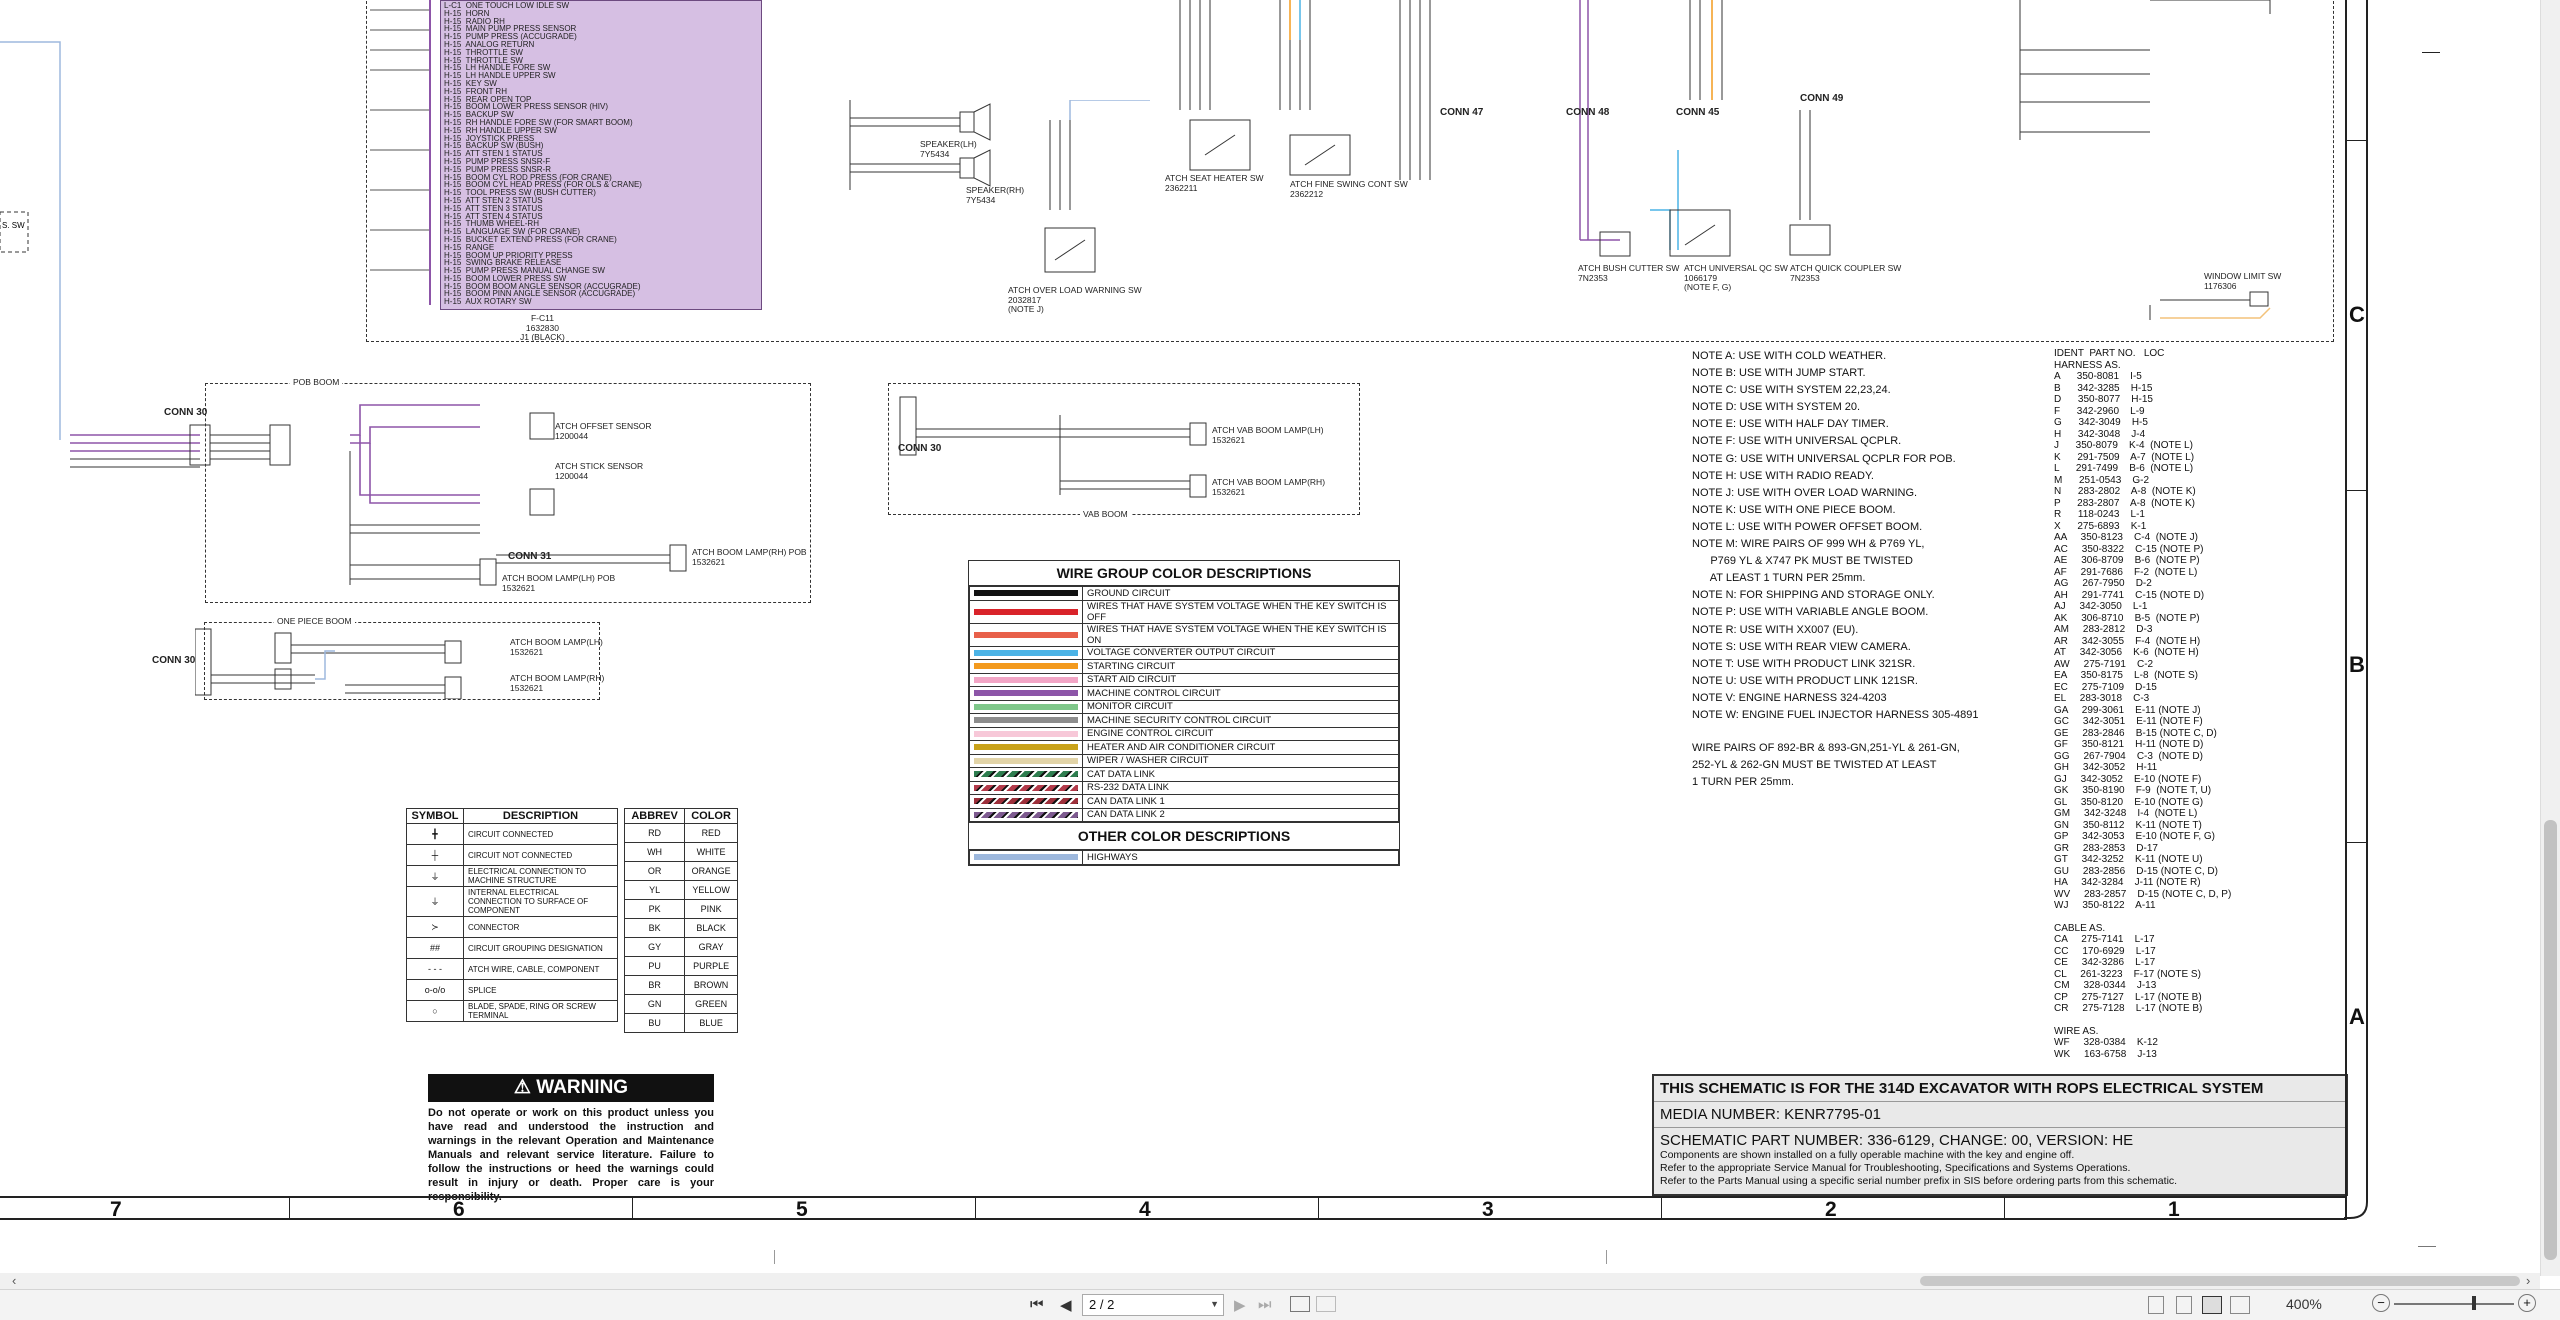  I want to click on note-line: AT LEAST 1 TURN PER 25mm., so click(1779, 578).